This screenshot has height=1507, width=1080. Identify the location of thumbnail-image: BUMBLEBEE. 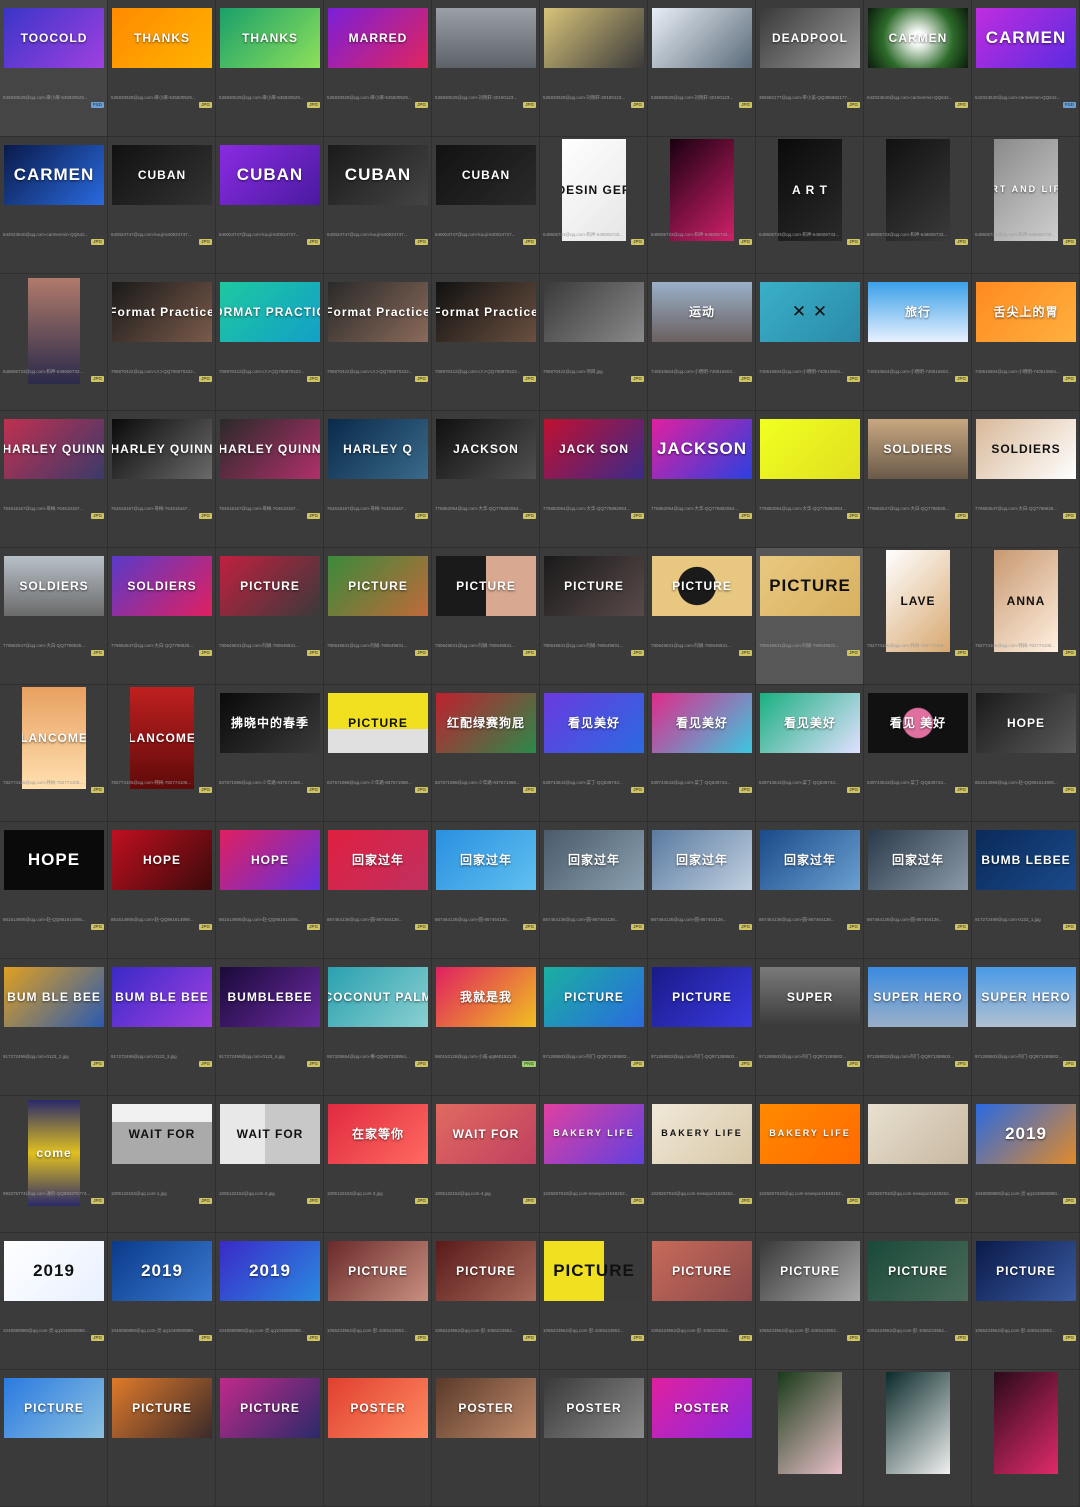
(270, 997).